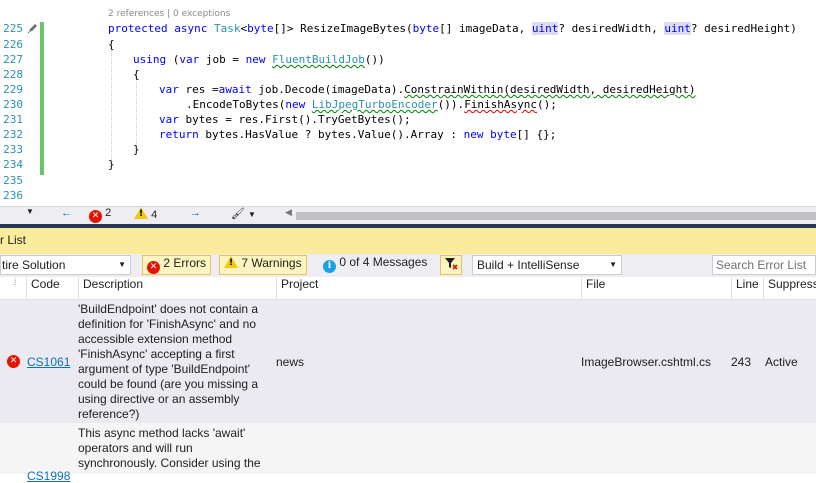  What do you see at coordinates (789, 288) in the screenshot?
I see `column-header-suppress: Suppress` at bounding box center [789, 288].